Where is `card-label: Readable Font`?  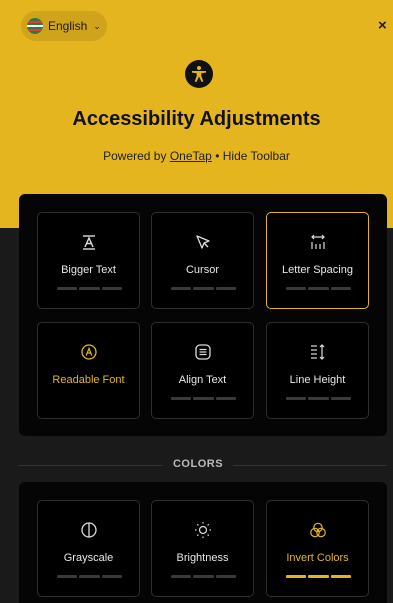 card-label: Readable Font is located at coordinates (88, 380).